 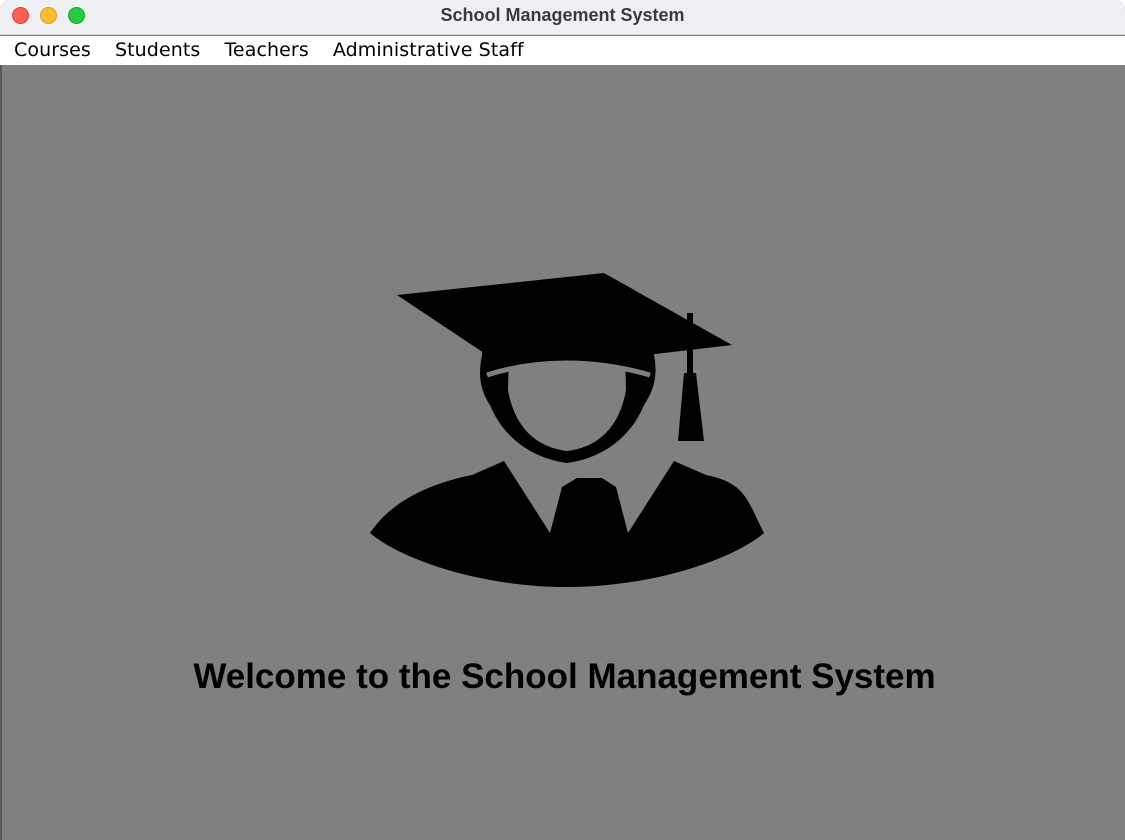 I want to click on menu-students: Students, so click(x=158, y=50).